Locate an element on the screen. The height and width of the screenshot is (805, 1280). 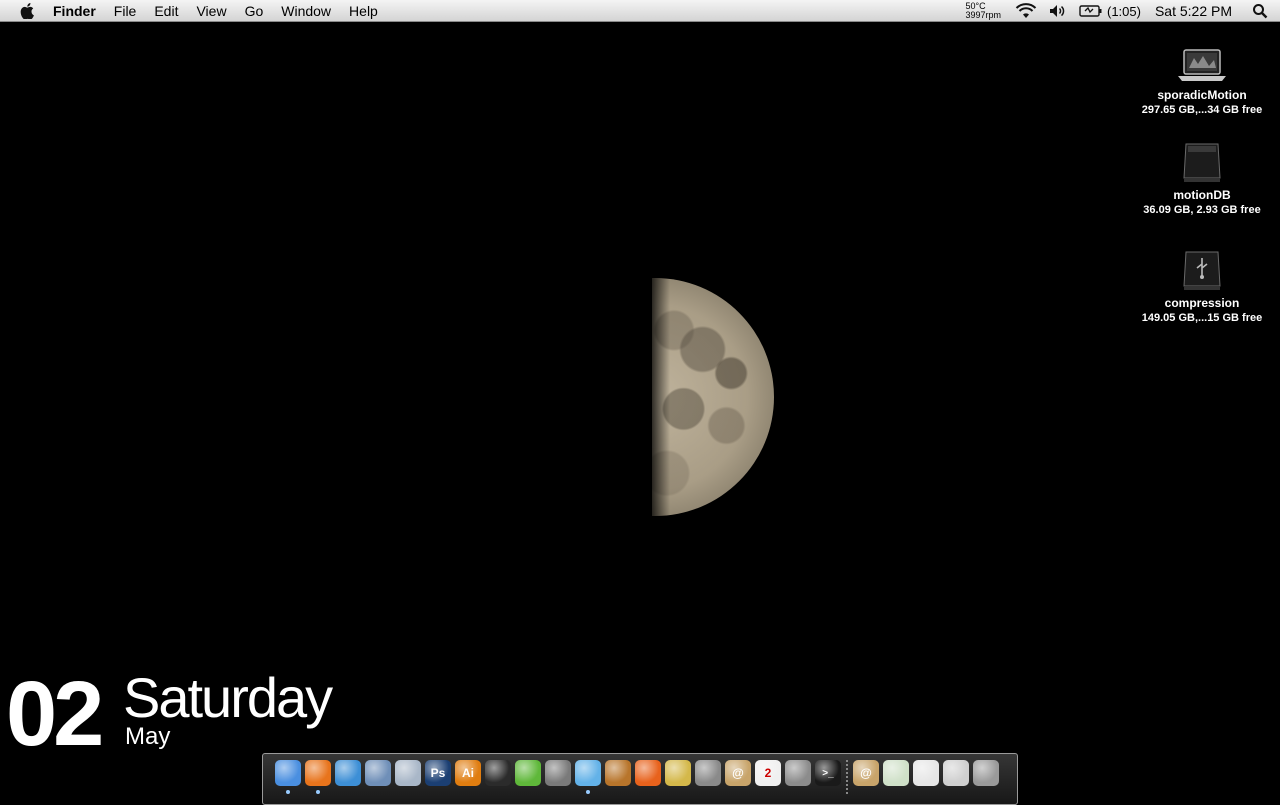
imovie-icon is located at coordinates (678, 773).